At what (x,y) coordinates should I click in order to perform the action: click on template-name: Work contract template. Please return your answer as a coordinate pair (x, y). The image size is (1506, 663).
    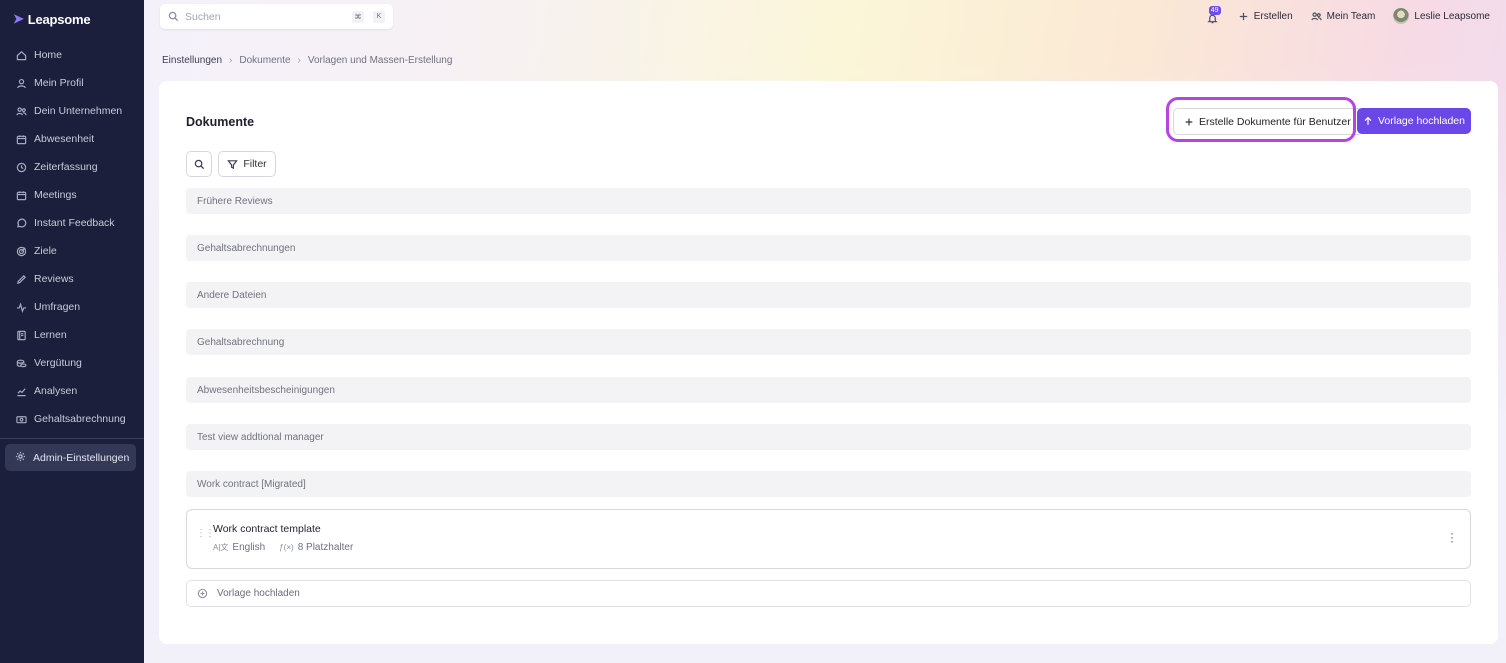
    Looking at the image, I should click on (267, 529).